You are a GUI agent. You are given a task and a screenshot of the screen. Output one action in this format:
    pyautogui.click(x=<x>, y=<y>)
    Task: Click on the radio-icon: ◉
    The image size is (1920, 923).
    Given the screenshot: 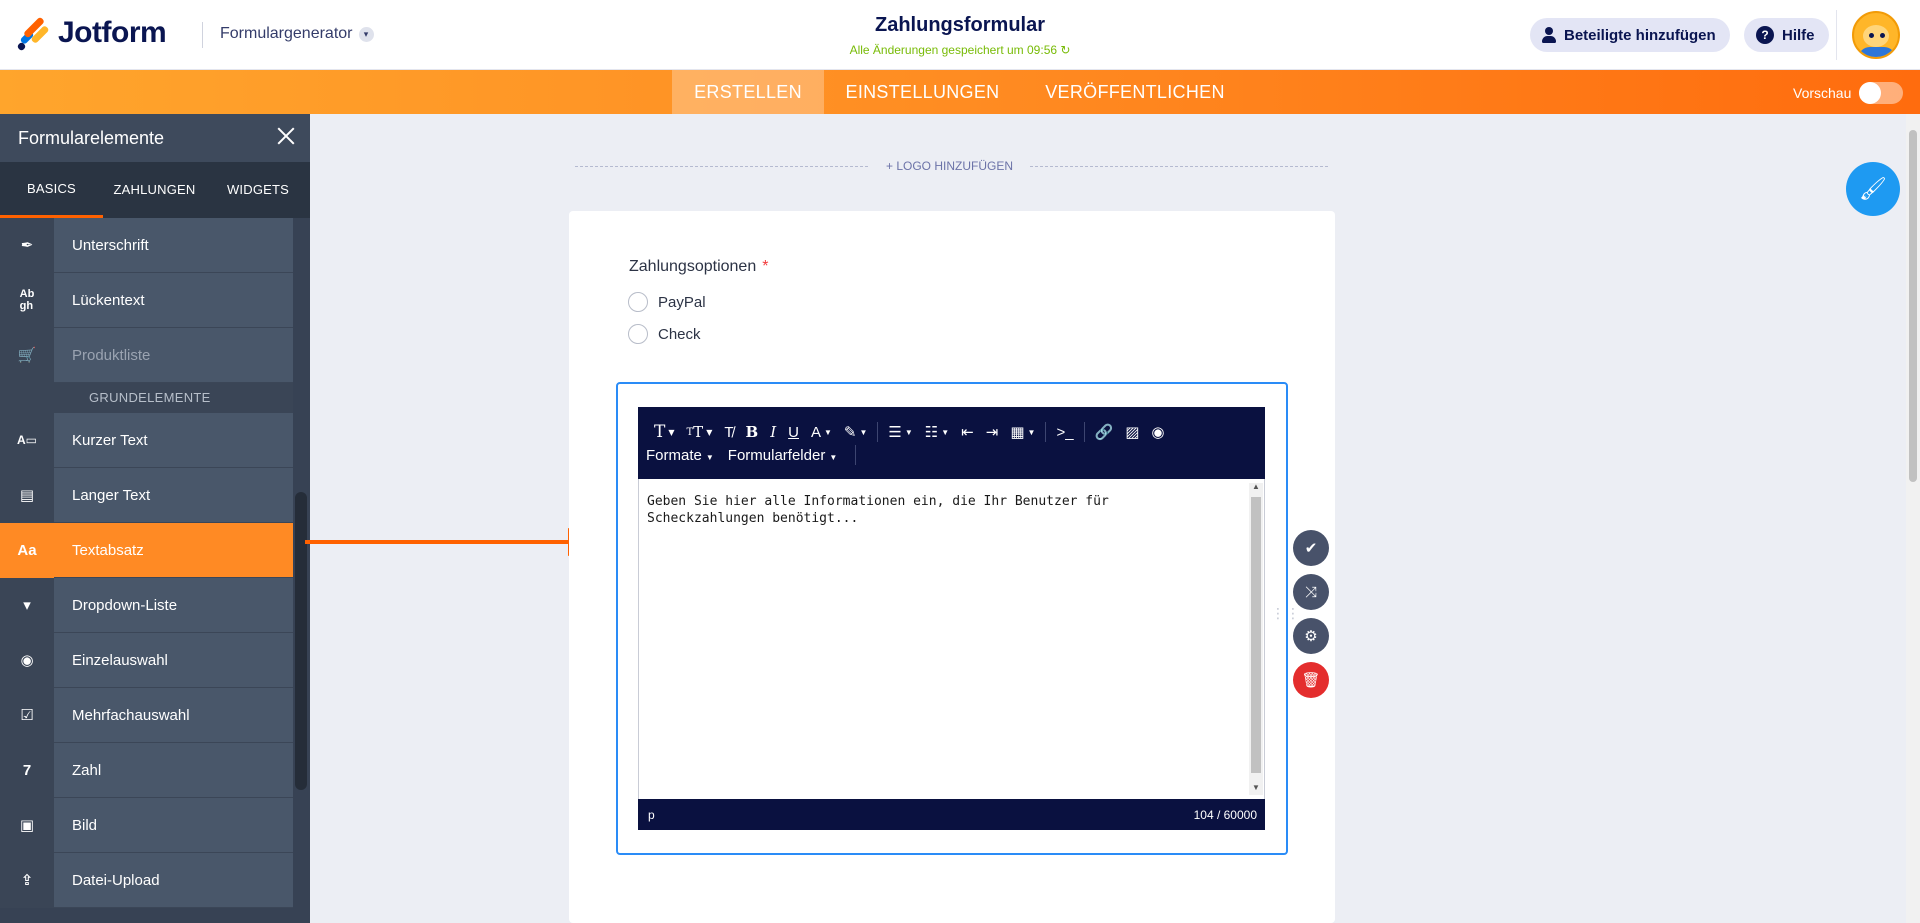 What is the action you would take?
    pyautogui.click(x=27, y=660)
    